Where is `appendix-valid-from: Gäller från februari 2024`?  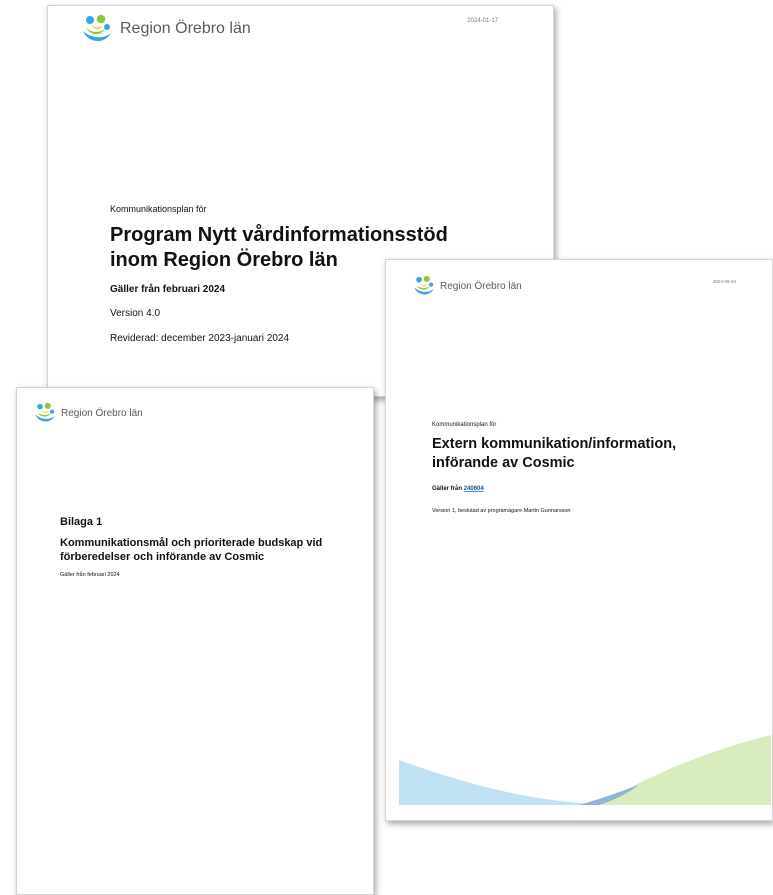
appendix-valid-from: Gäller från februari 2024 is located at coordinates (90, 575).